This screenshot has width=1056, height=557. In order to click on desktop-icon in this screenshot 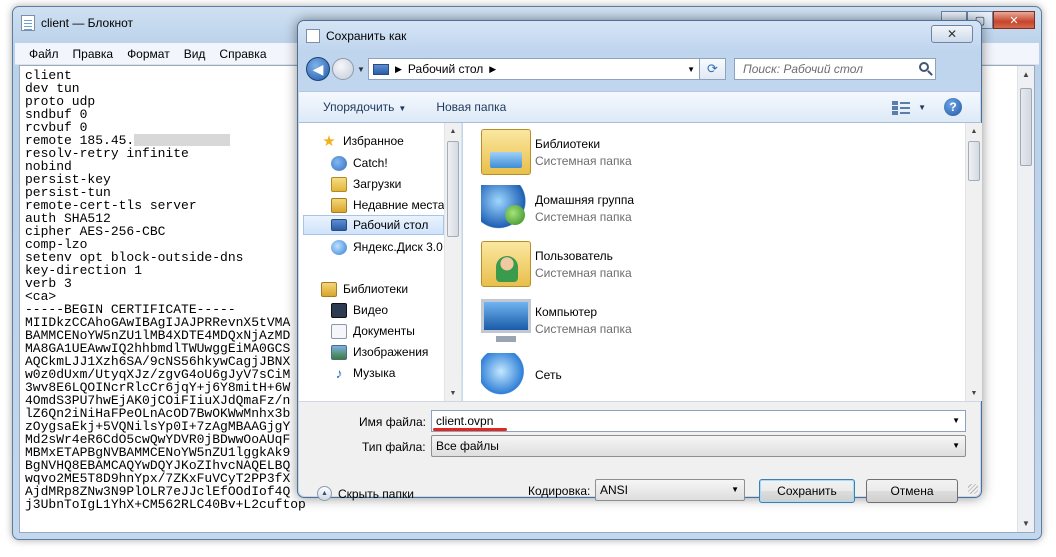, I will do `click(381, 69)`.